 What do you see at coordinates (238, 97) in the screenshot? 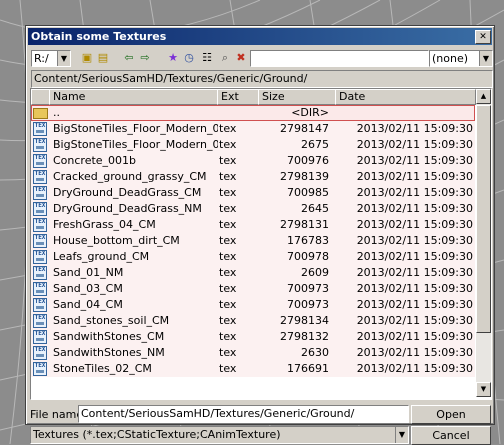
I see `column-header-ext: Ext` at bounding box center [238, 97].